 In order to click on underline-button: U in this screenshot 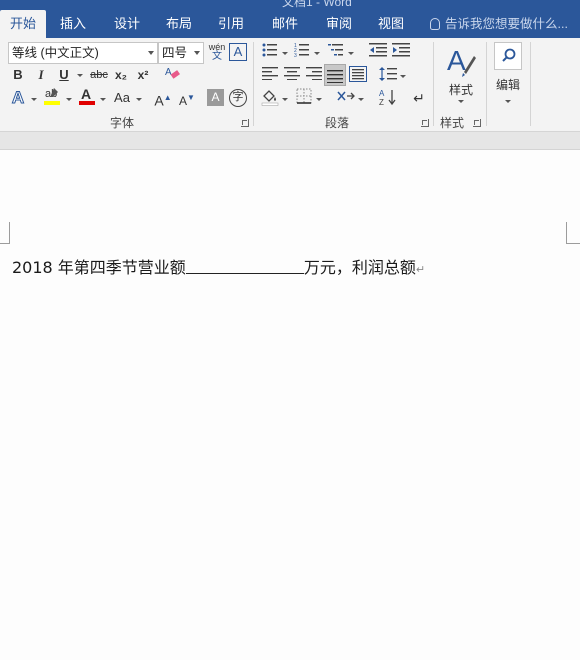, I will do `click(64, 75)`.